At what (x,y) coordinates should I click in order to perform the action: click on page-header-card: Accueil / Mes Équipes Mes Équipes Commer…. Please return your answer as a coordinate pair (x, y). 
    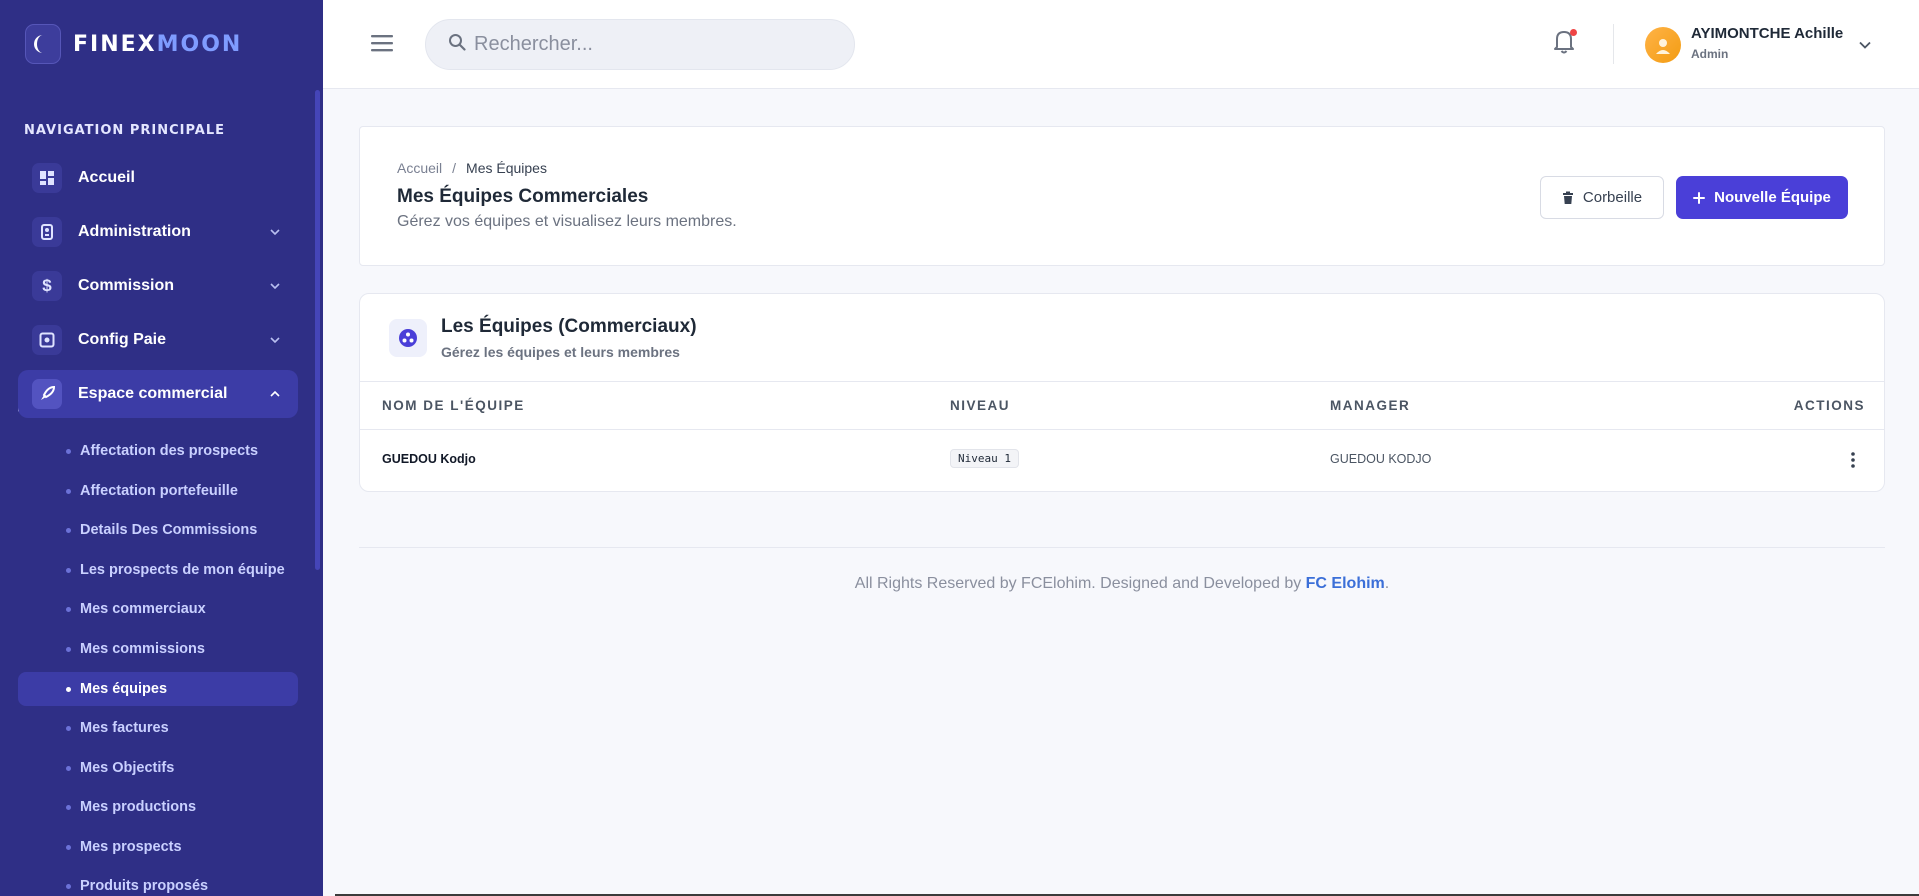
    Looking at the image, I should click on (1122, 196).